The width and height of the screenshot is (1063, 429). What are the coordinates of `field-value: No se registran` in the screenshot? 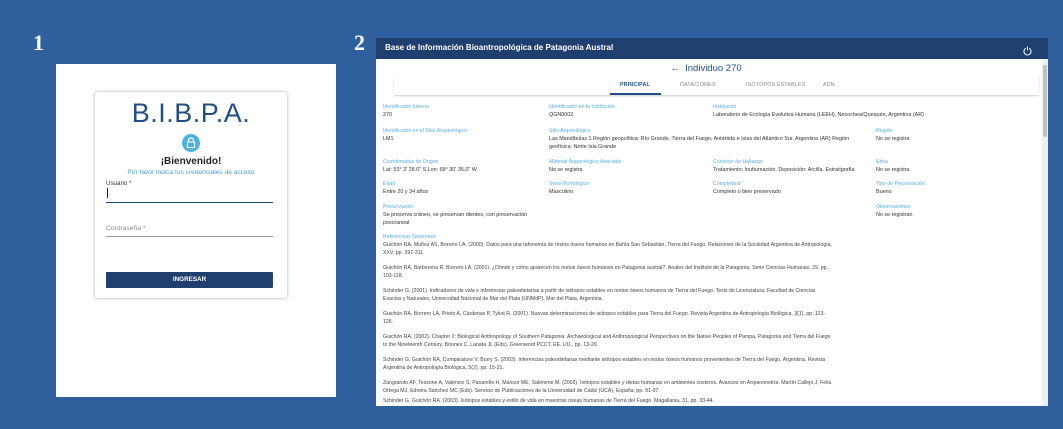 It's located at (894, 215).